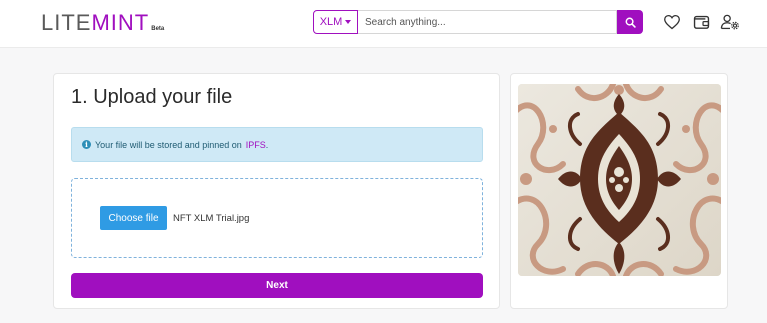 The width and height of the screenshot is (767, 323). I want to click on info-text-end: ., so click(267, 144).